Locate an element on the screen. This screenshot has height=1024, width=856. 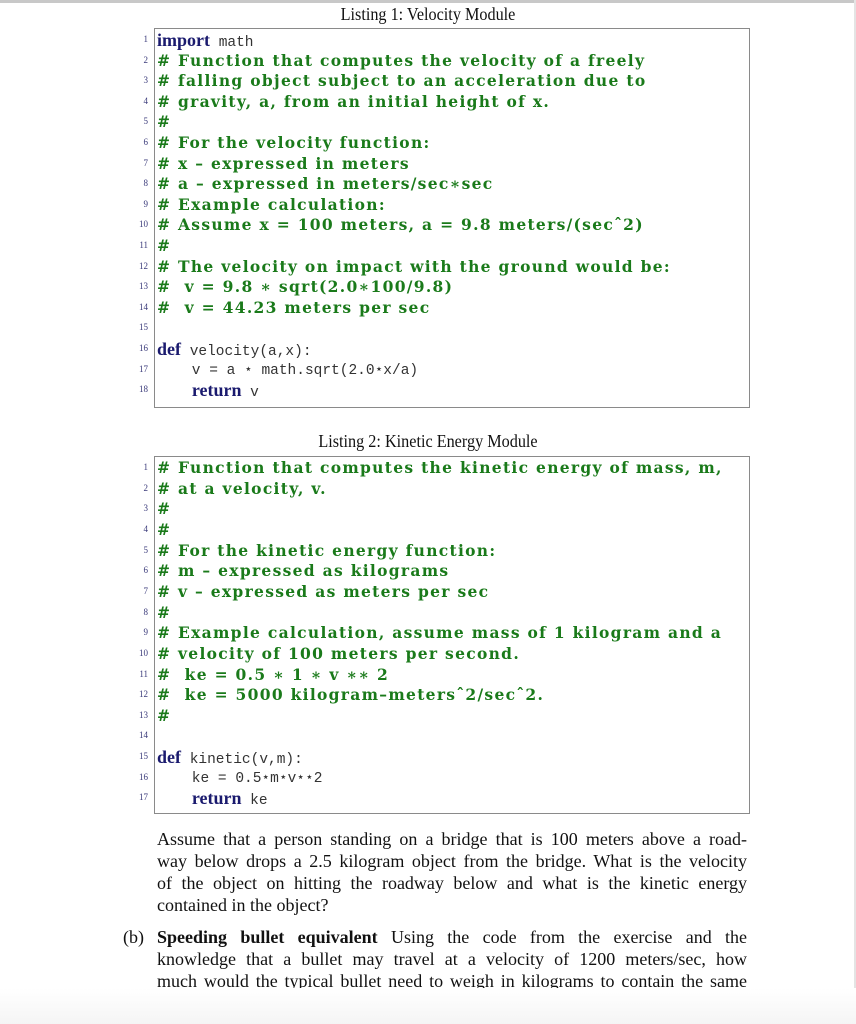
code-line: return ke is located at coordinates (212, 798).